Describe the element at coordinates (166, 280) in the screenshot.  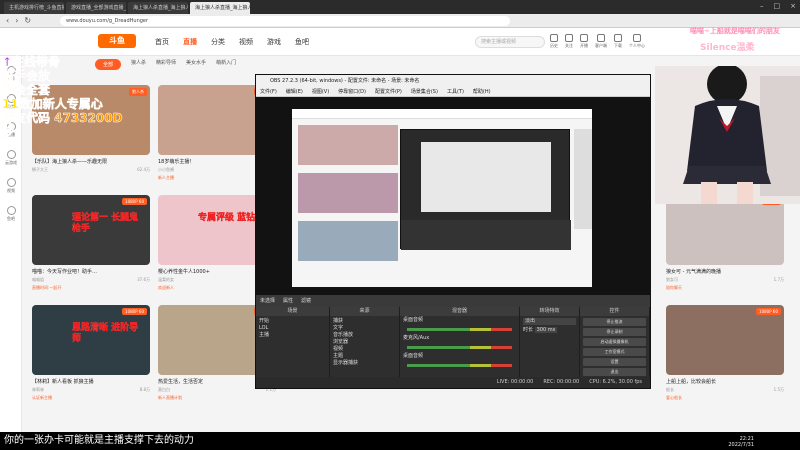
I see `streamer-name: 温柔的女` at that location.